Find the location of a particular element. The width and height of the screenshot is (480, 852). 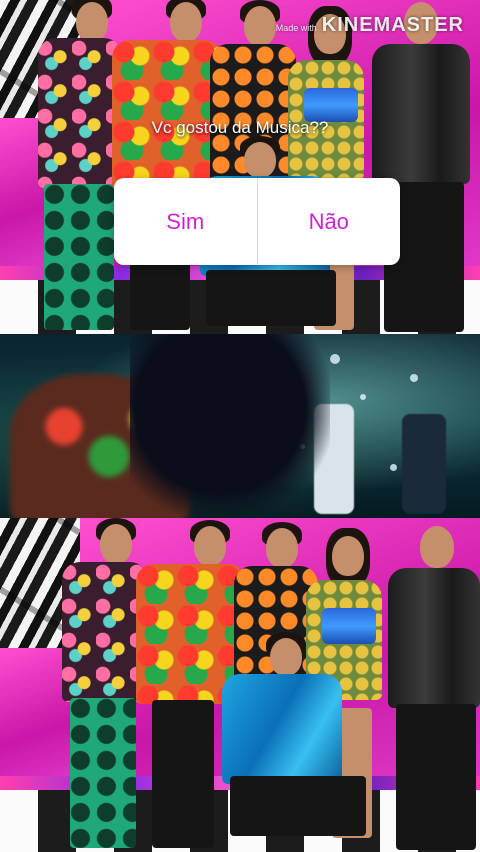

blurred-hand is located at coordinates (230, 426).